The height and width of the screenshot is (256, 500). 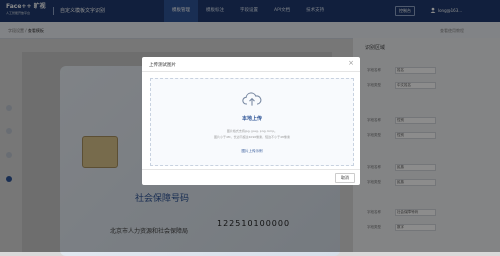 What do you see at coordinates (351, 63) in the screenshot?
I see `close-icon: ×` at bounding box center [351, 63].